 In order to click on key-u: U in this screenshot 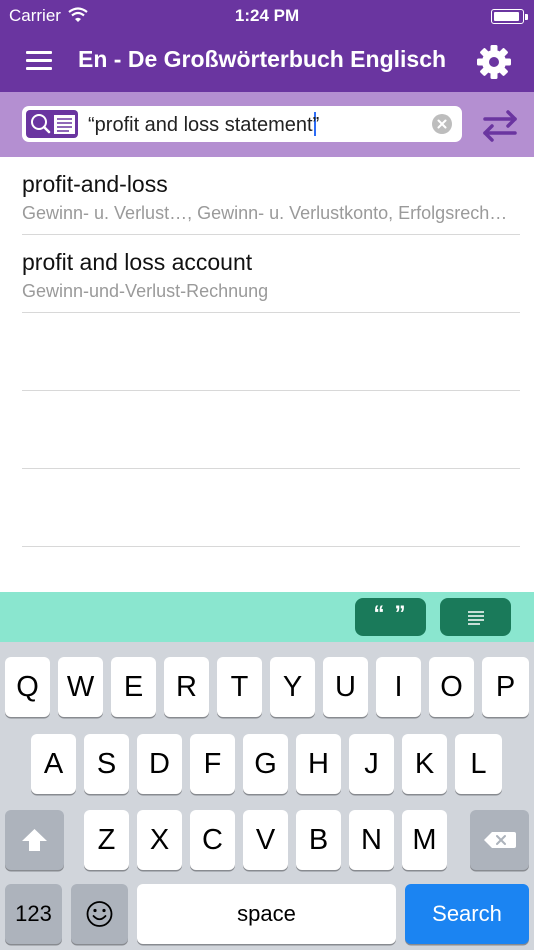, I will do `click(345, 687)`.